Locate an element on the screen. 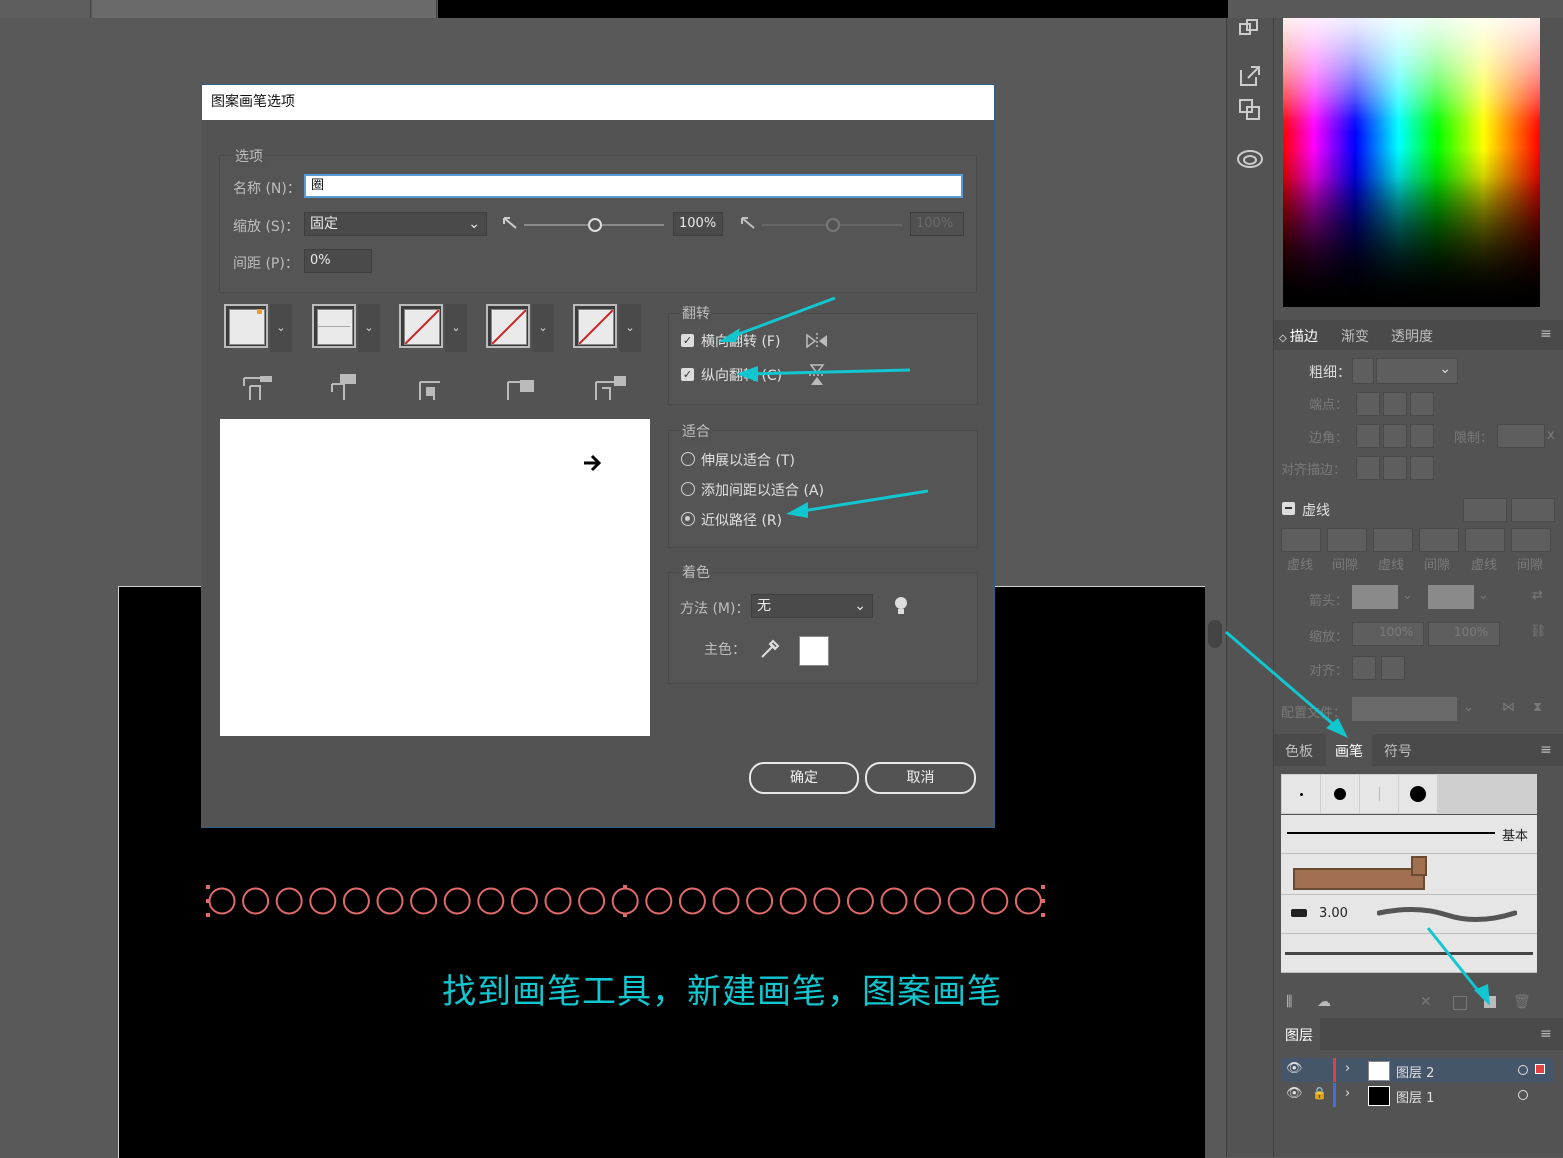  layer-name: 图层 1 is located at coordinates (1415, 1098).